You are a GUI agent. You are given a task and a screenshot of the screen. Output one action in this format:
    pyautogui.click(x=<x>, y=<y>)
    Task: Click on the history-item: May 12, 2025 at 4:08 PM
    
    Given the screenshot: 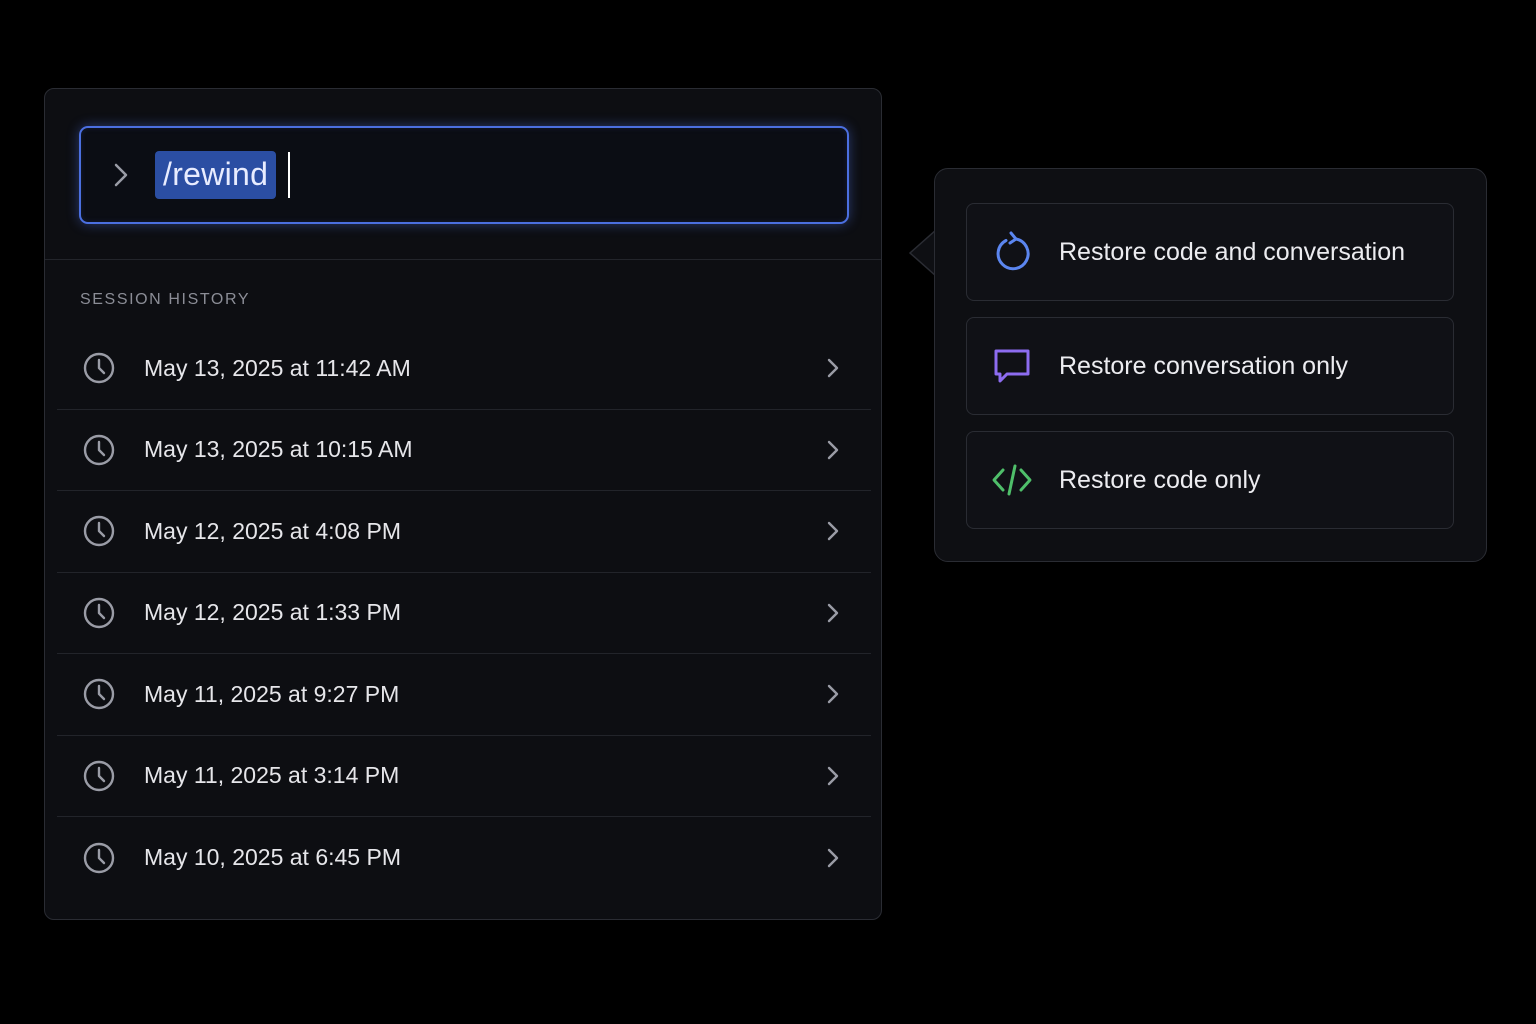 What is the action you would take?
    pyautogui.click(x=464, y=532)
    